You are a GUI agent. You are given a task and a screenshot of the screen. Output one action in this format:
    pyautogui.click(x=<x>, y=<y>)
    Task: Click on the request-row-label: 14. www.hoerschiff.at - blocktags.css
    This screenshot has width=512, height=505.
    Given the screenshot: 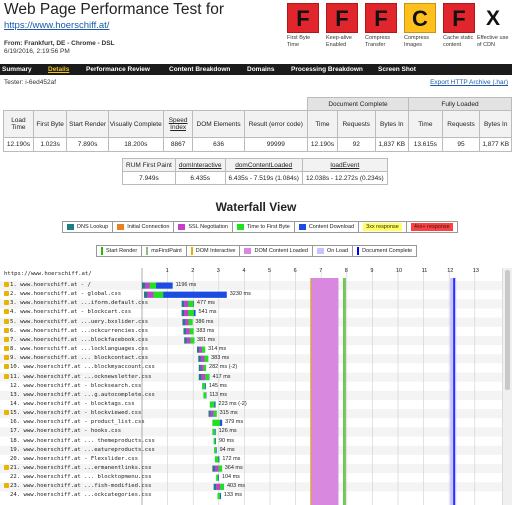 What is the action you would take?
    pyautogui.click(x=69, y=404)
    